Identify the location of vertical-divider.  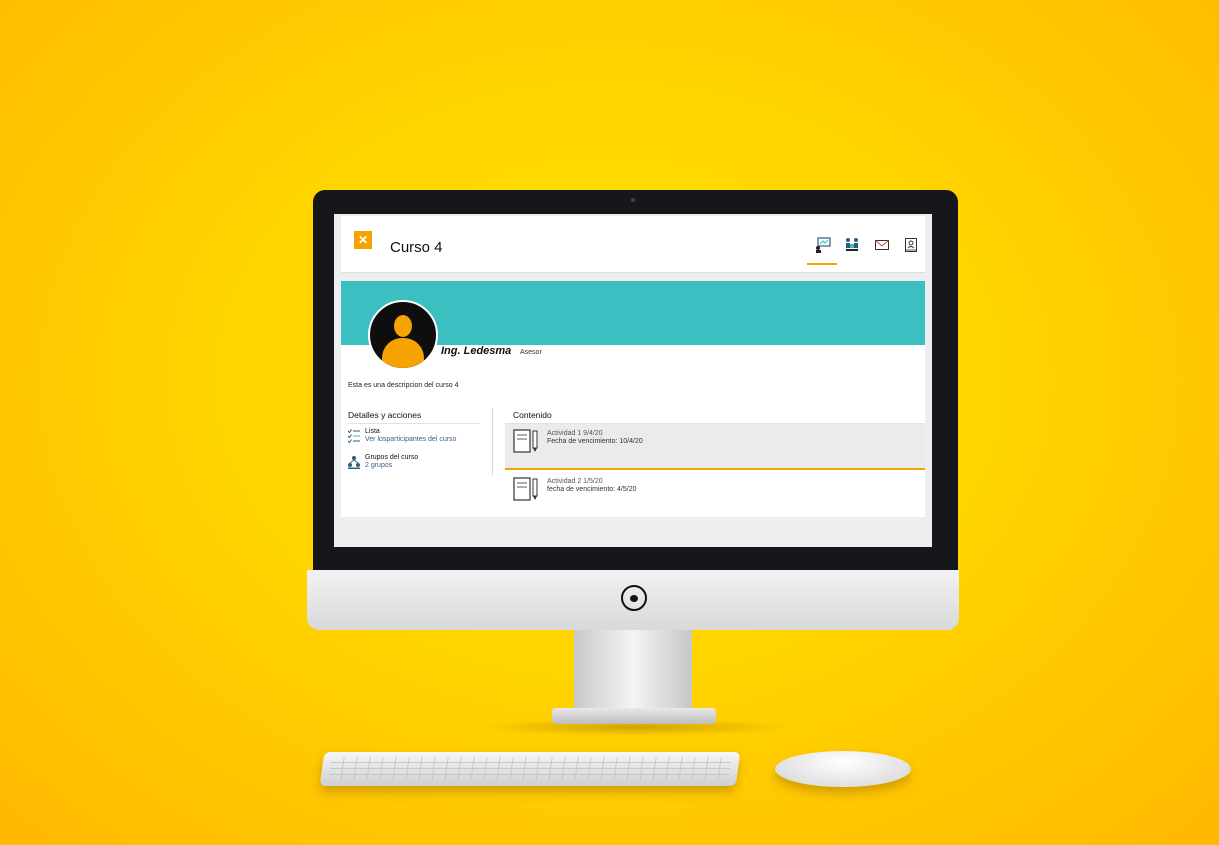
(492, 441).